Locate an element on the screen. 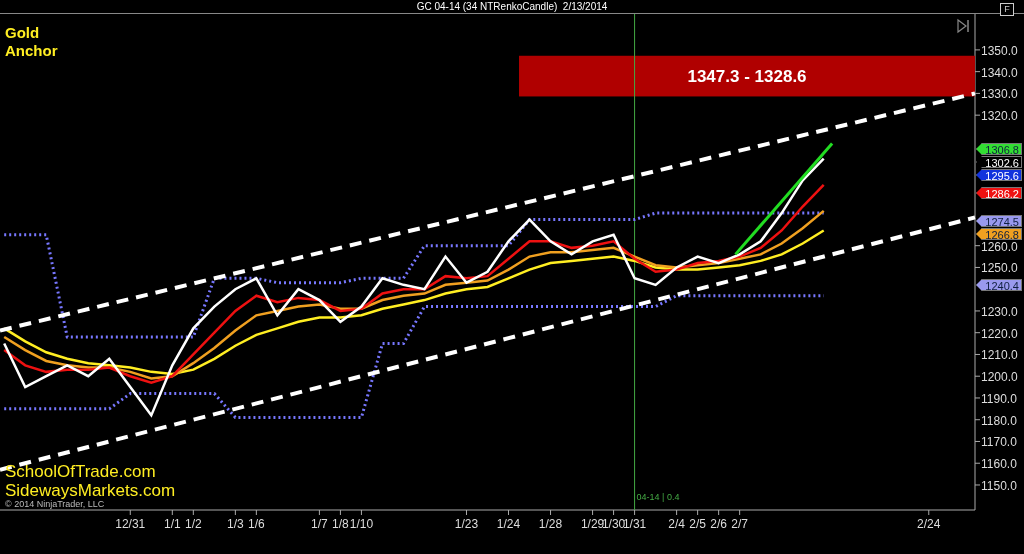 The height and width of the screenshot is (554, 1024). chart-title: GC 04-14 (34 NTRenkoCandle) 2/13/2014 is located at coordinates (512, 6).